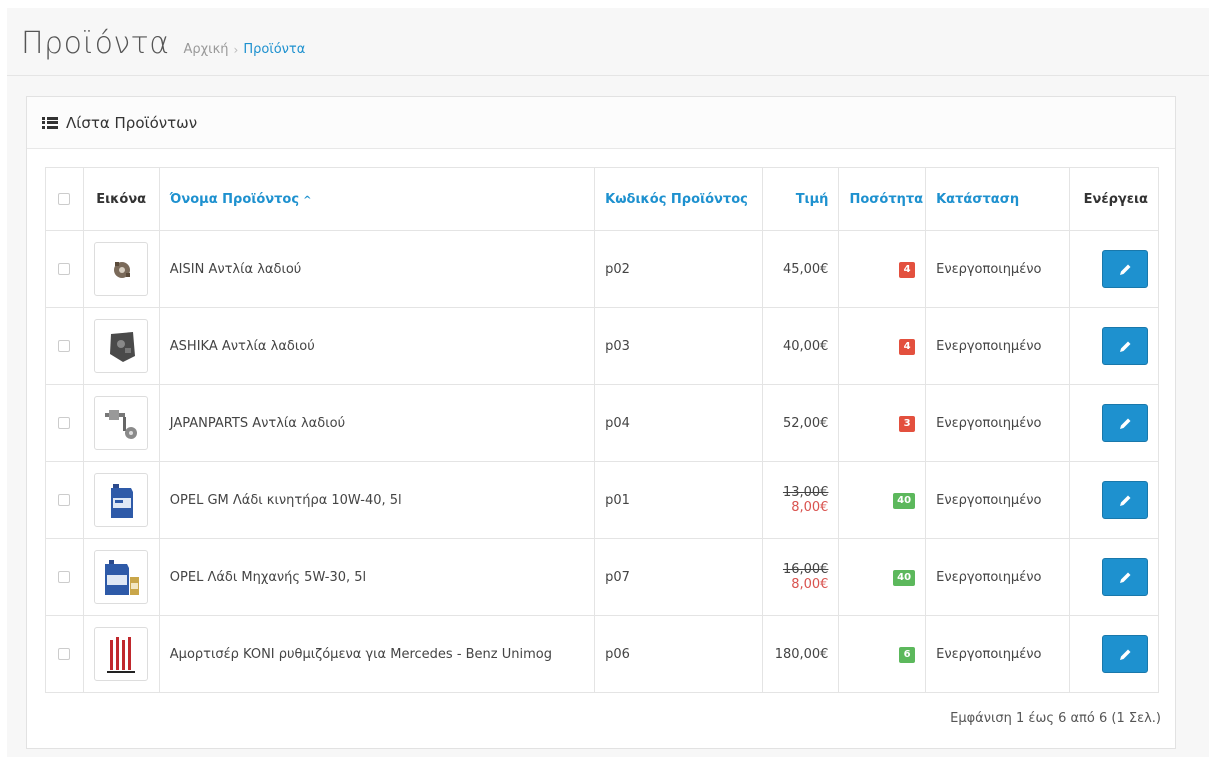 Image resolution: width=1209 pixels, height=757 pixels. I want to click on sort-ascending-icon: ^, so click(307, 200).